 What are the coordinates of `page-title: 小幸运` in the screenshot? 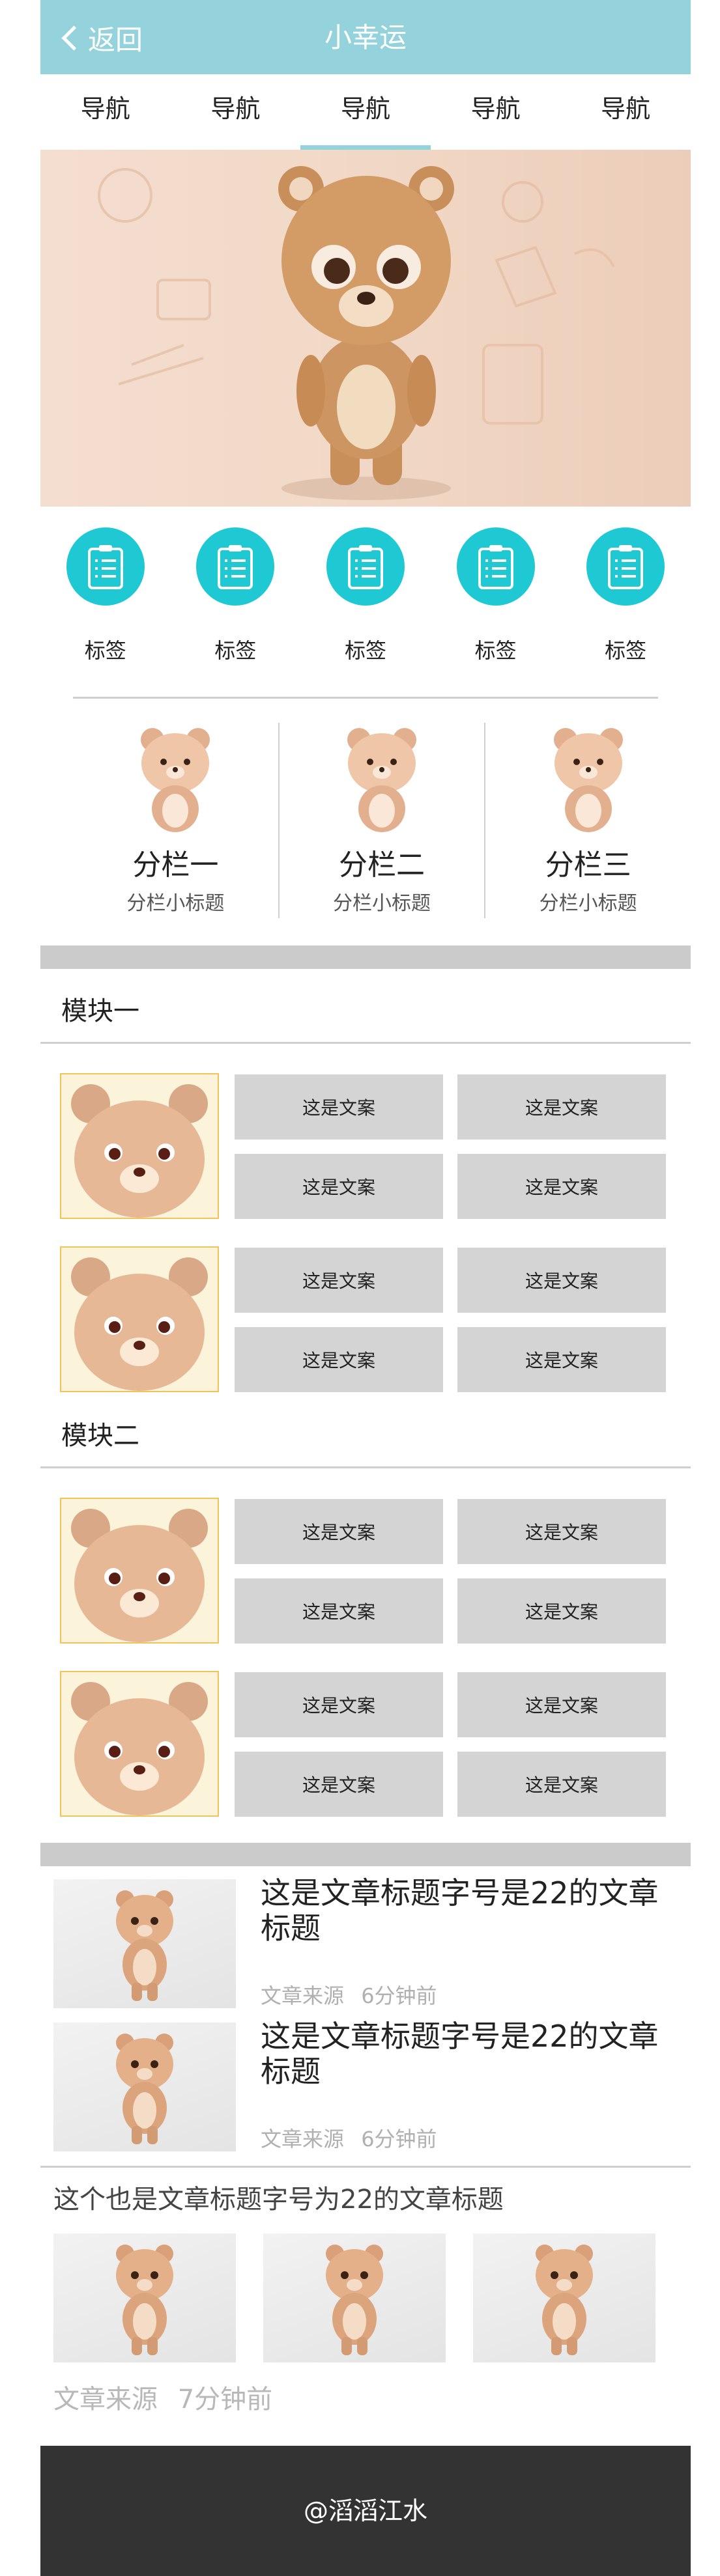 It's located at (366, 37).